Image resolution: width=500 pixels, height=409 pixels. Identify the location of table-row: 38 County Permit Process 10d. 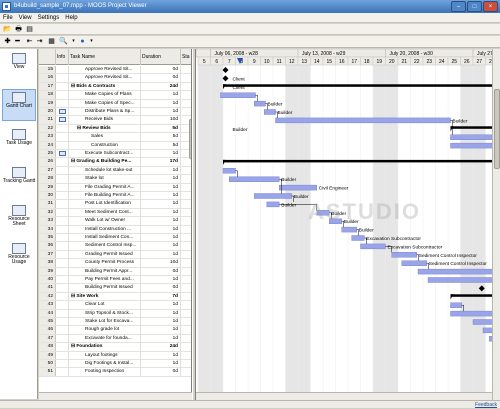
(115, 263).